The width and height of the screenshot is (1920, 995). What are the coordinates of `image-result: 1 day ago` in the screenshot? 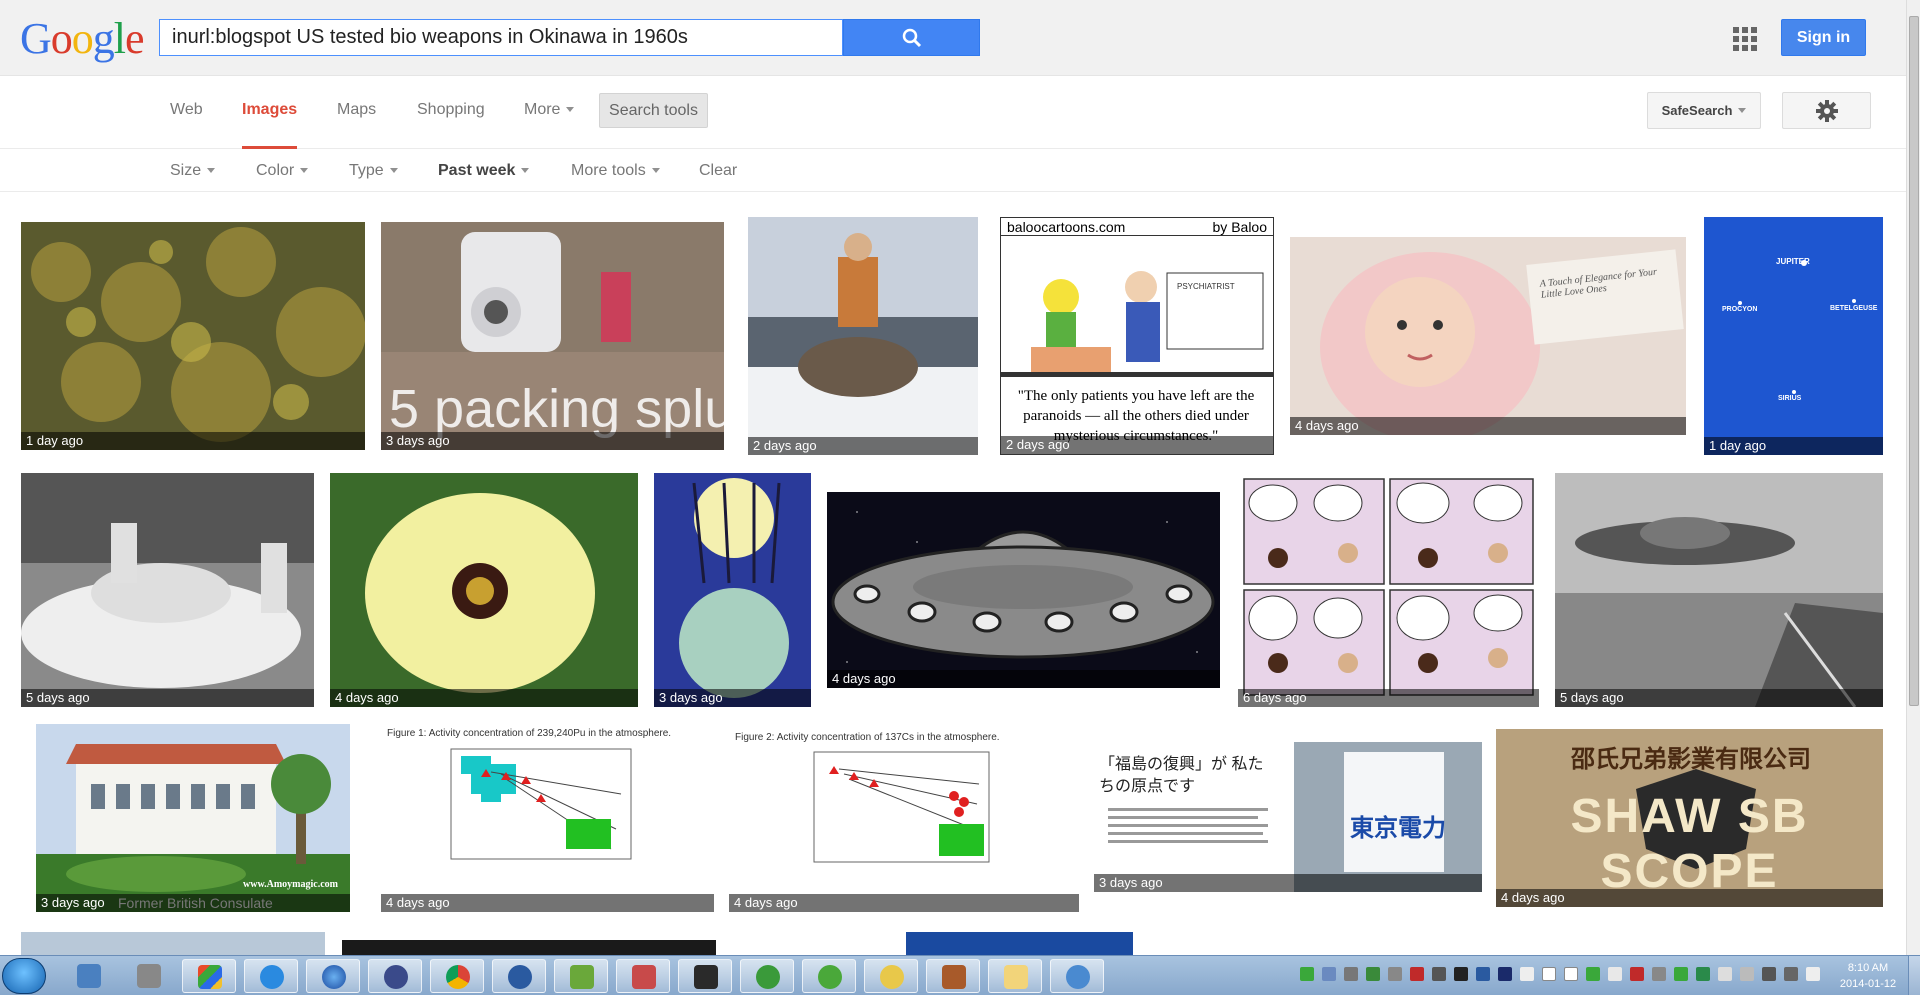 It's located at (193, 336).